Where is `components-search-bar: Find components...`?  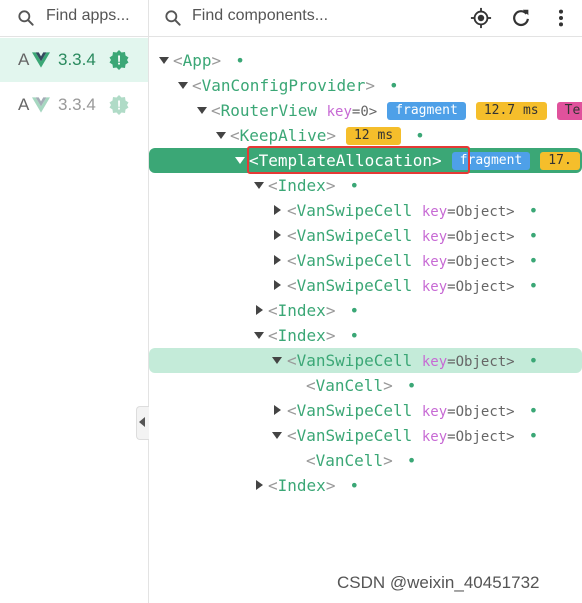
components-search-bar: Find components... is located at coordinates (365, 18).